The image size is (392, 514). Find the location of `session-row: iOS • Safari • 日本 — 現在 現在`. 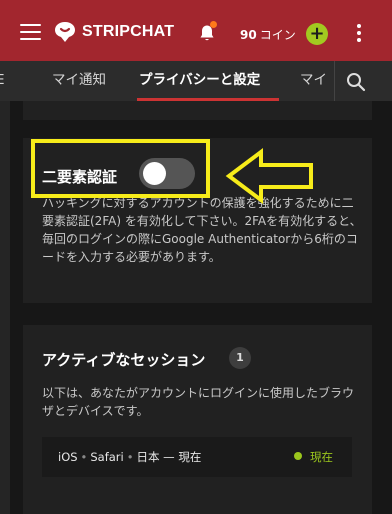

session-row: iOS • Safari • 日本 — 現在 現在 is located at coordinates (197, 457).